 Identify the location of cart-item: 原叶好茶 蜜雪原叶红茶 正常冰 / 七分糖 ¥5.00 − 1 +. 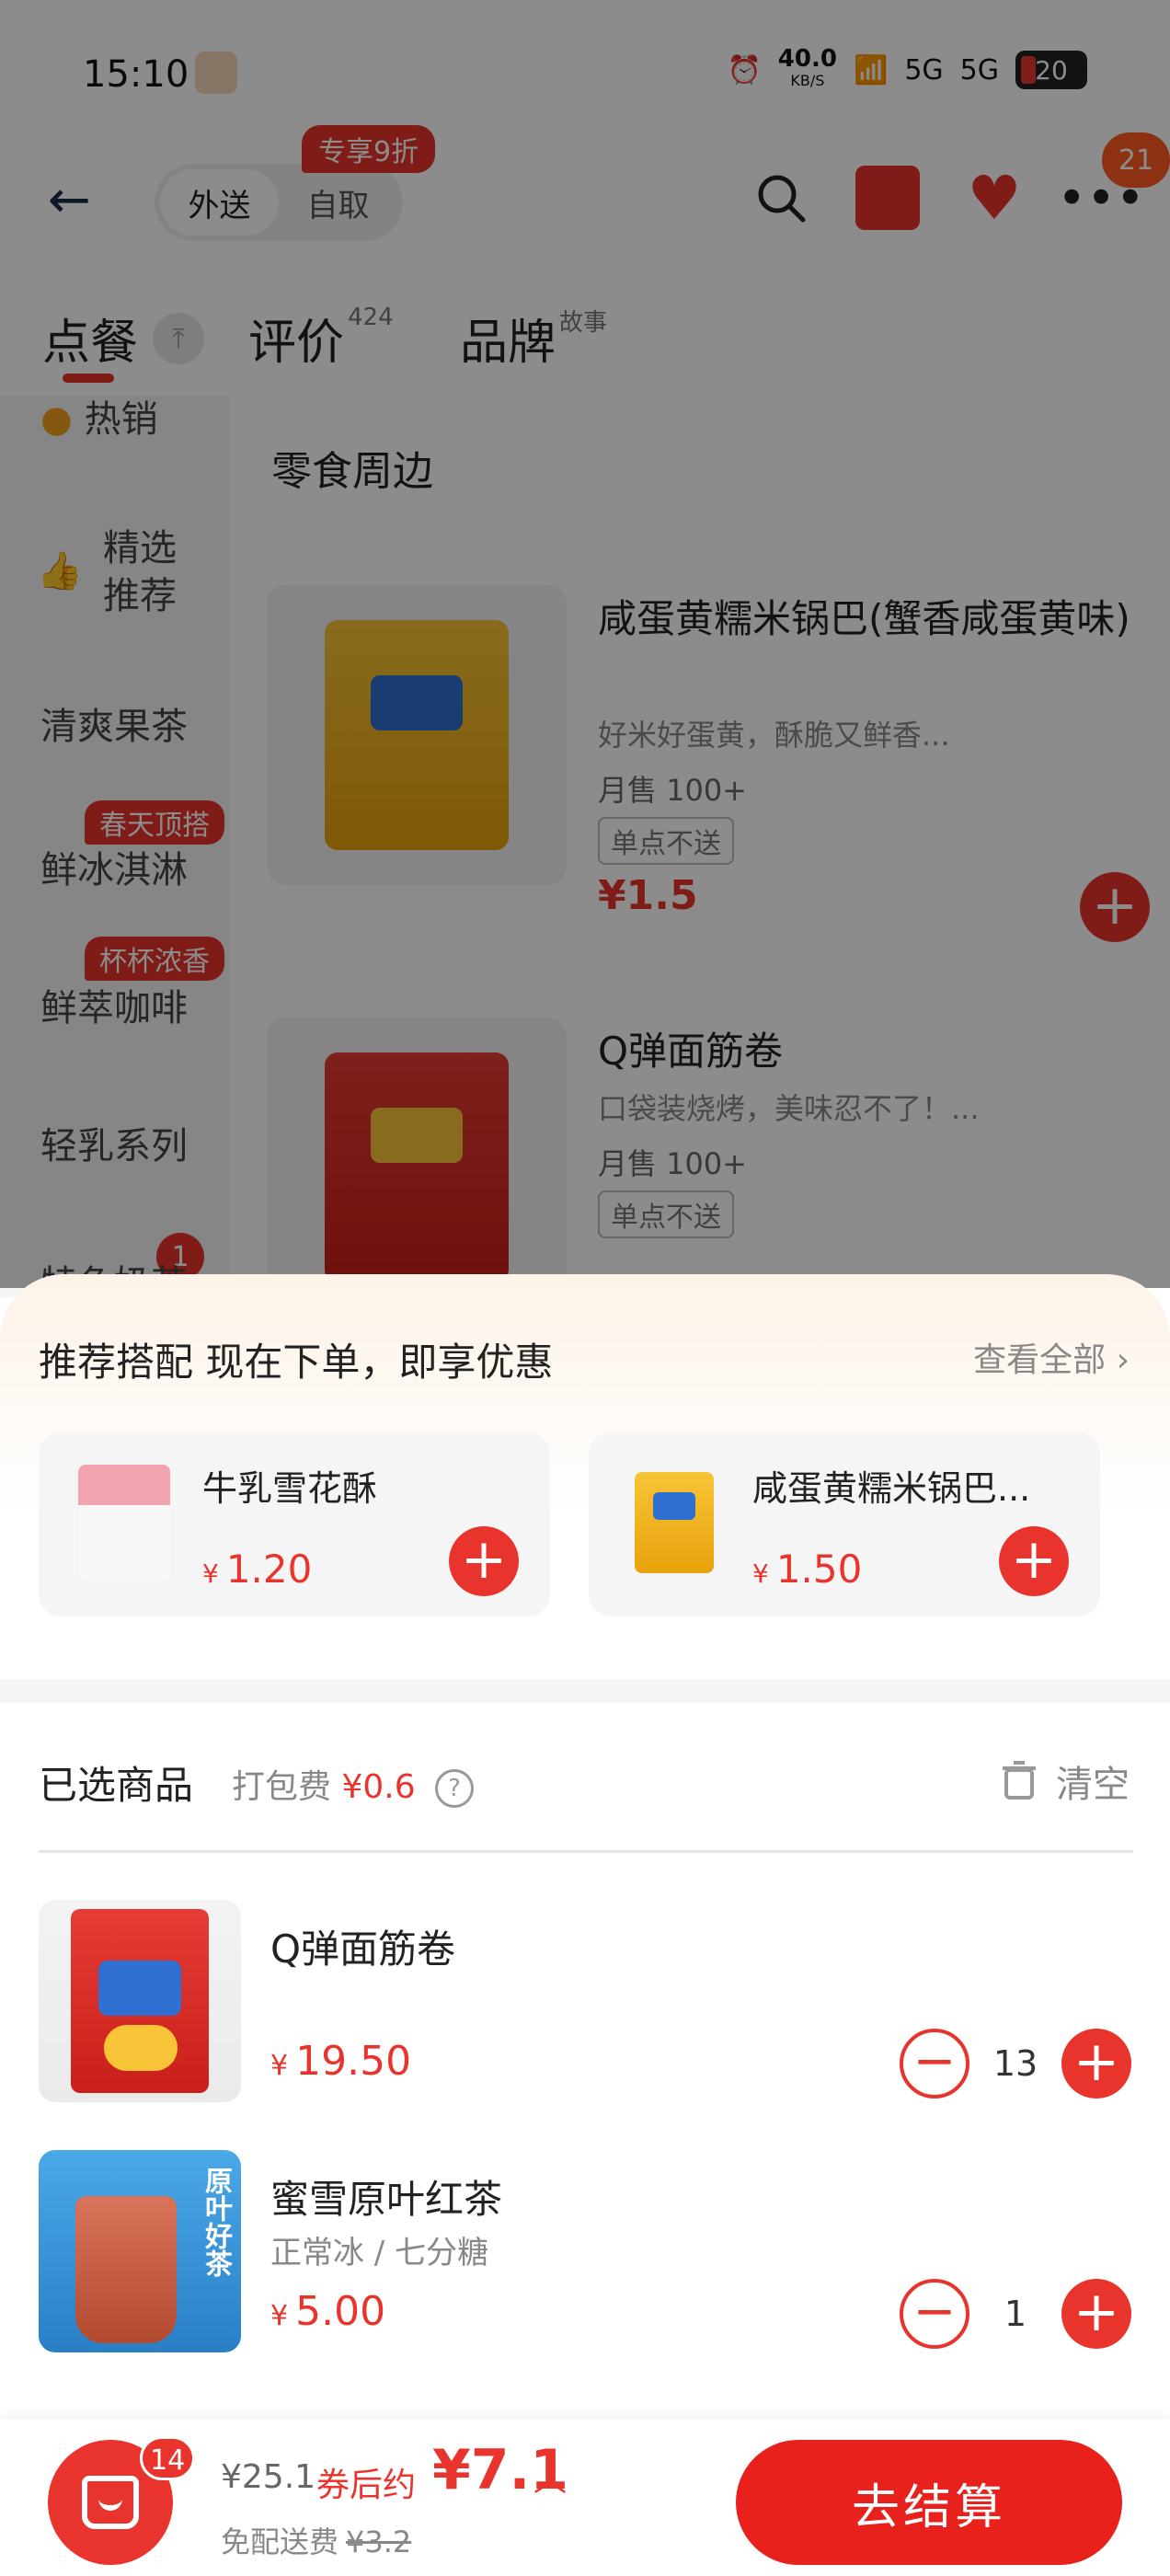
(585, 2256).